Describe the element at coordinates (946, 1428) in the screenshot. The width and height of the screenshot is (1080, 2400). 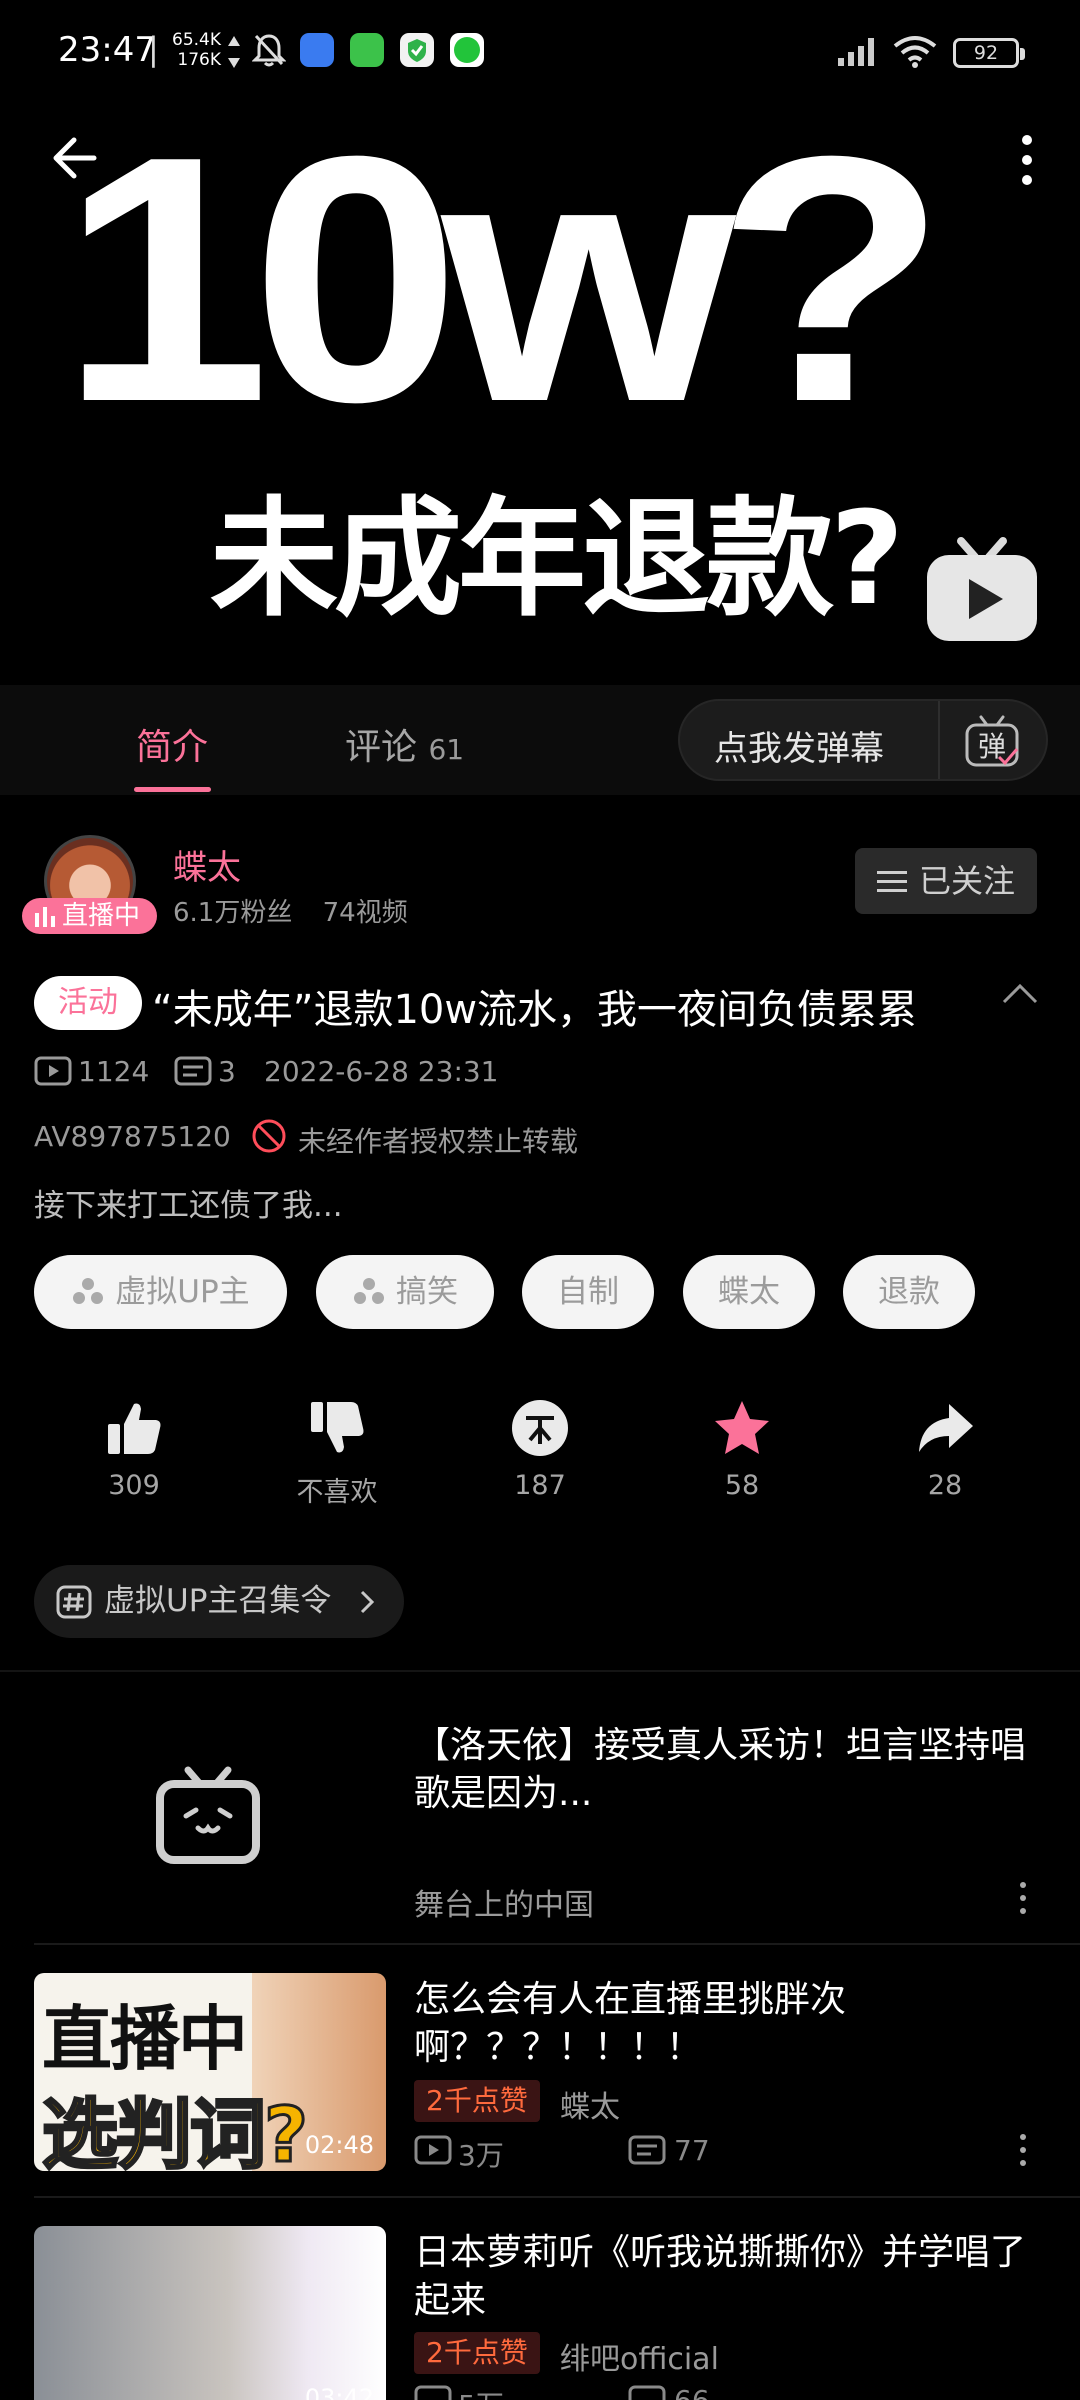
I see `share-arrow-icon` at that location.